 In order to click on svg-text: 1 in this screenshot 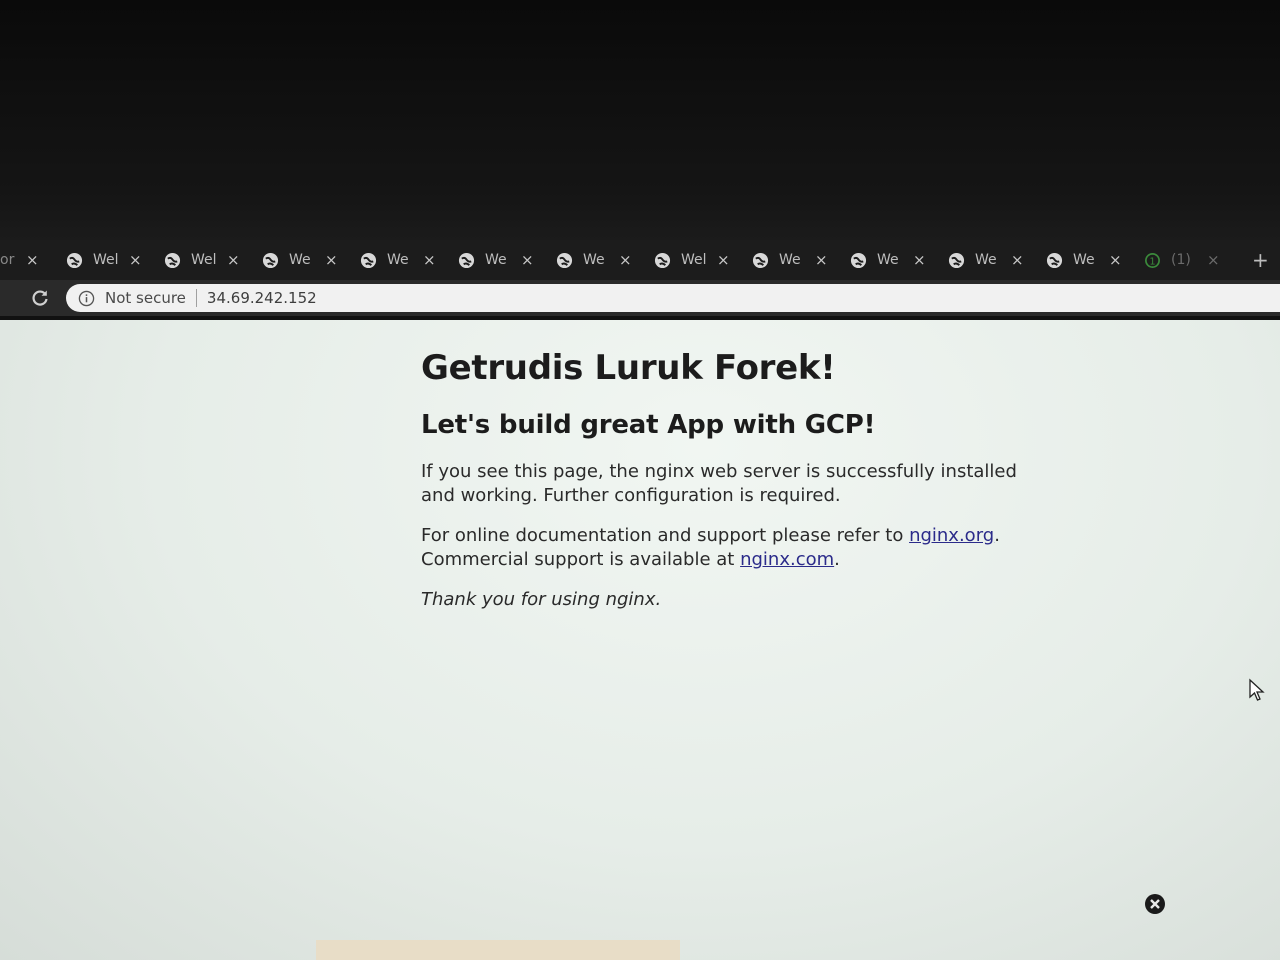, I will do `click(1152, 261)`.